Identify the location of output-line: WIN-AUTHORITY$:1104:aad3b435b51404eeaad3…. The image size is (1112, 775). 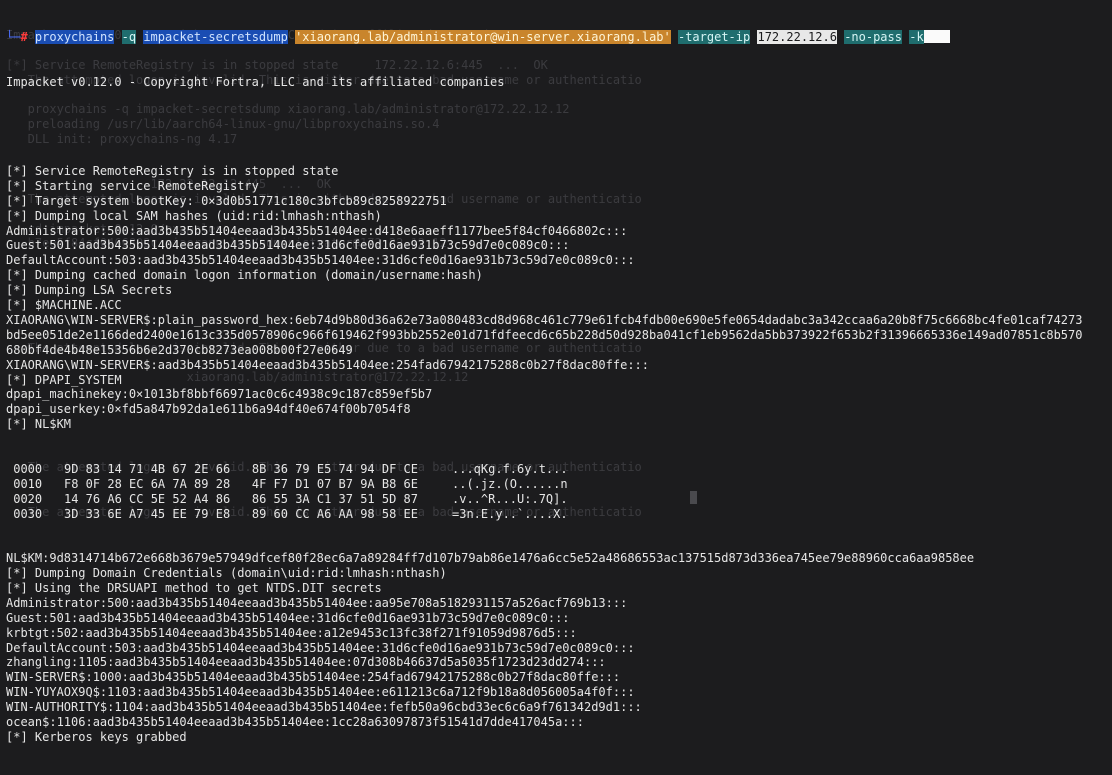
(324, 707).